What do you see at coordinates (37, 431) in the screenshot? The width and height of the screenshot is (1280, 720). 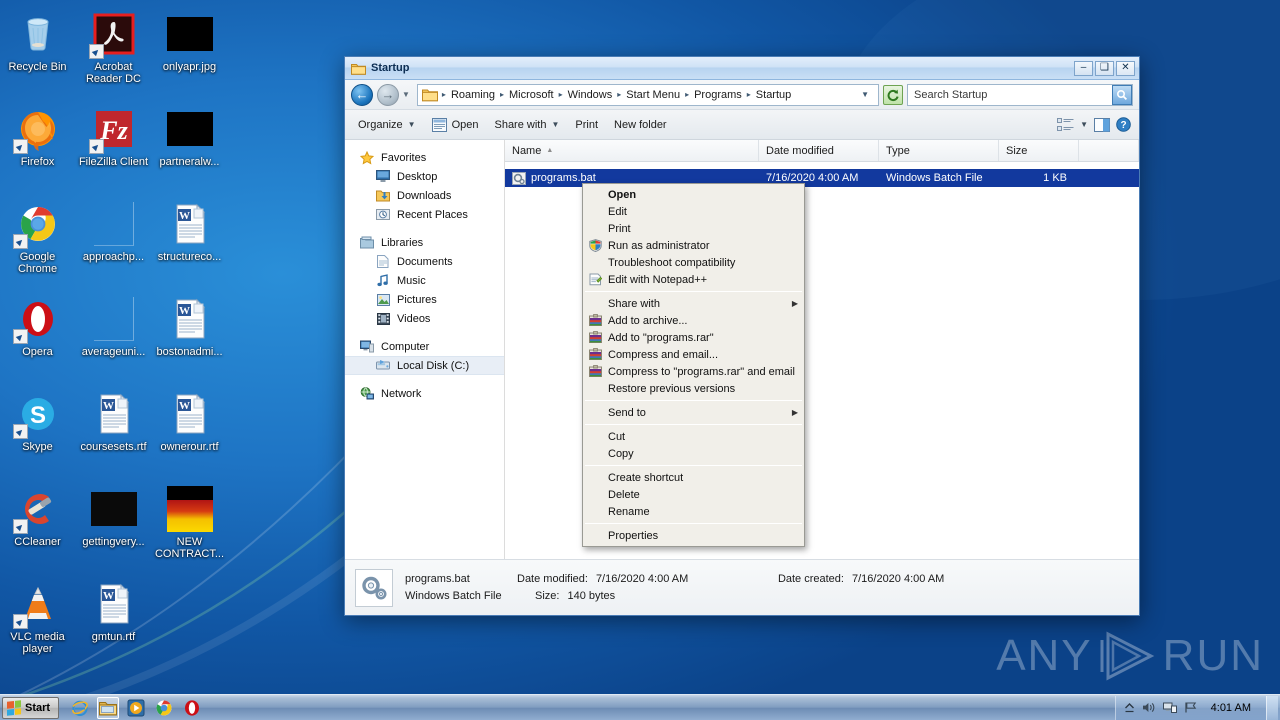 I see `desktop-icon-skype: S Skype` at bounding box center [37, 431].